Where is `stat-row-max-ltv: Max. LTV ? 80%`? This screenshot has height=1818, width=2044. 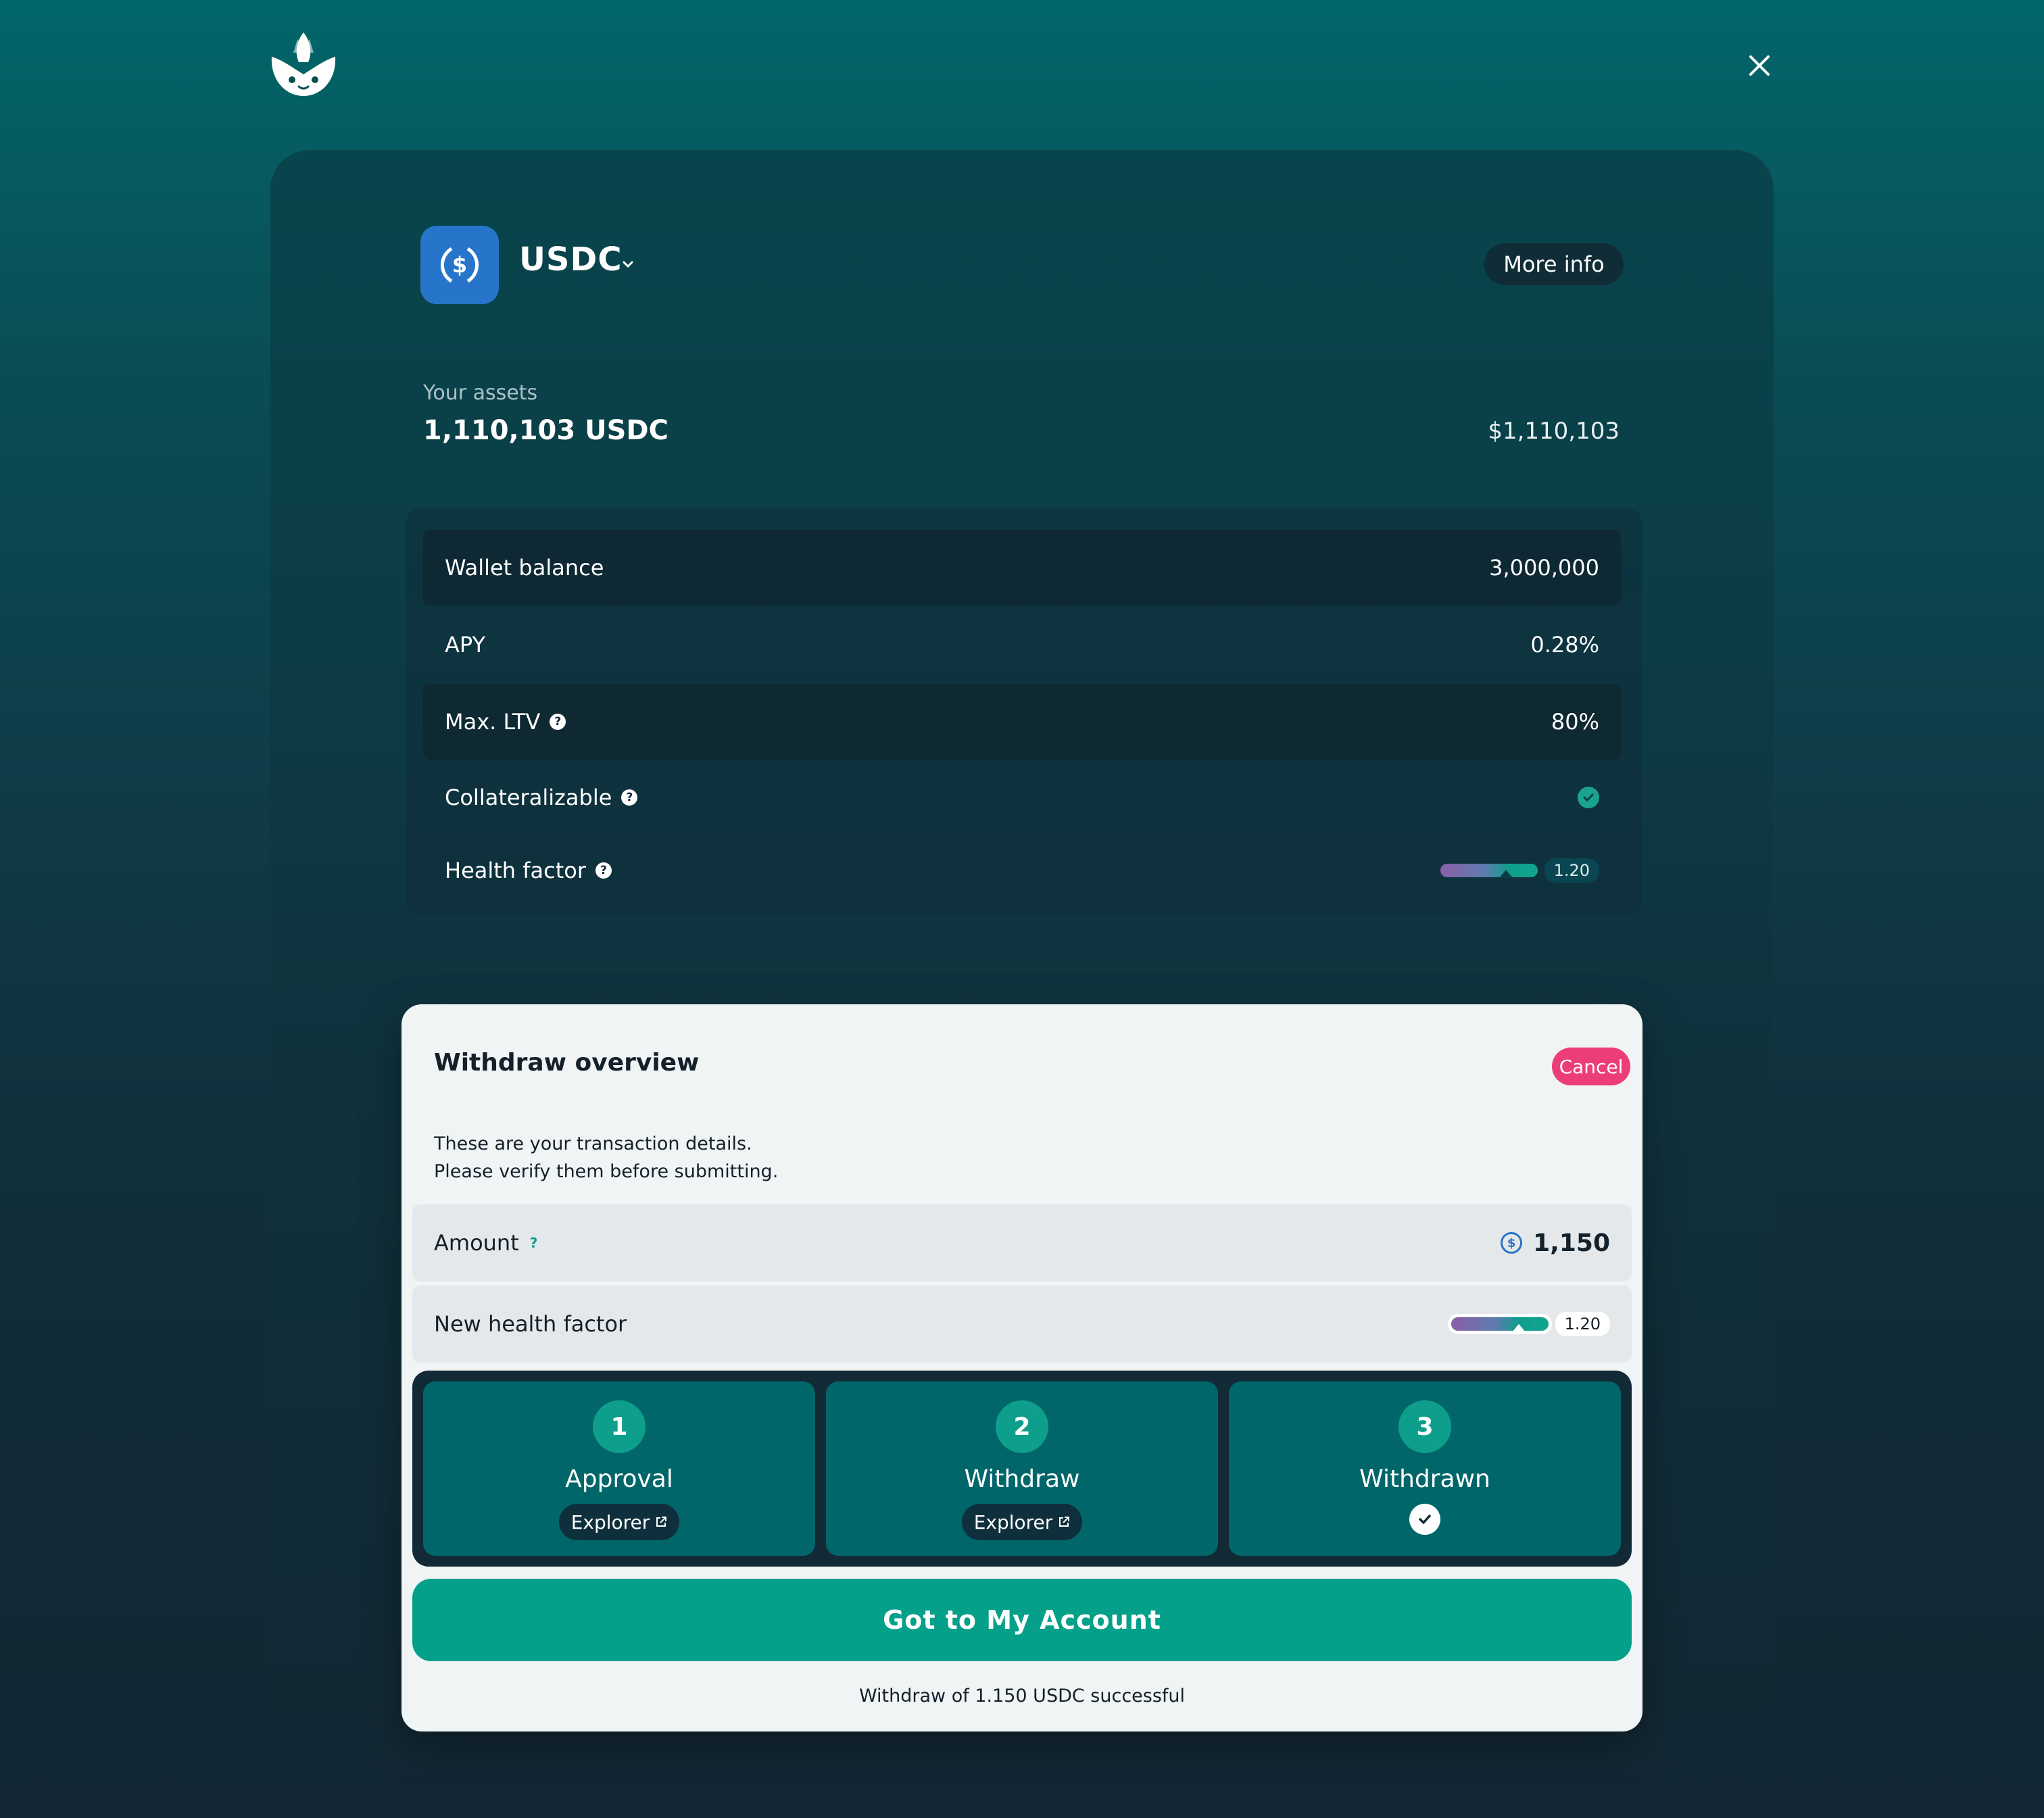 stat-row-max-ltv: Max. LTV ? 80% is located at coordinates (1022, 722).